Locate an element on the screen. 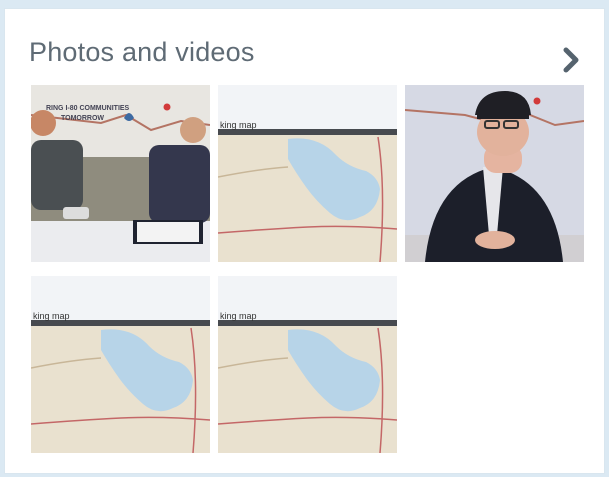 Image resolution: width=609 pixels, height=477 pixels. map-thumbnail-2: king map is located at coordinates (120, 364).